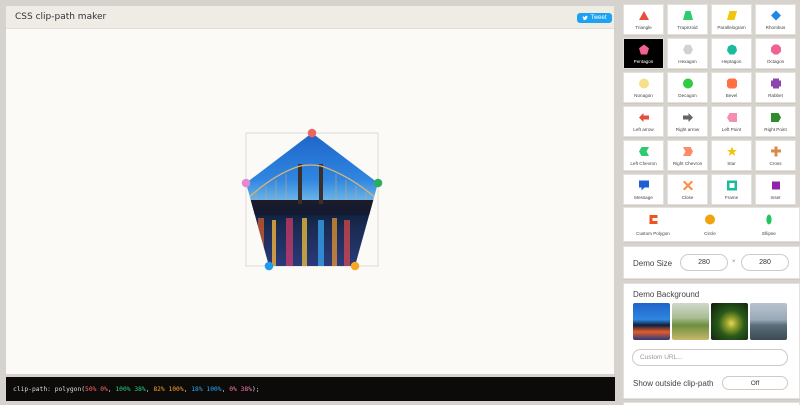 The width and height of the screenshot is (800, 405). I want to click on shape-label: Heptagon, so click(731, 61).